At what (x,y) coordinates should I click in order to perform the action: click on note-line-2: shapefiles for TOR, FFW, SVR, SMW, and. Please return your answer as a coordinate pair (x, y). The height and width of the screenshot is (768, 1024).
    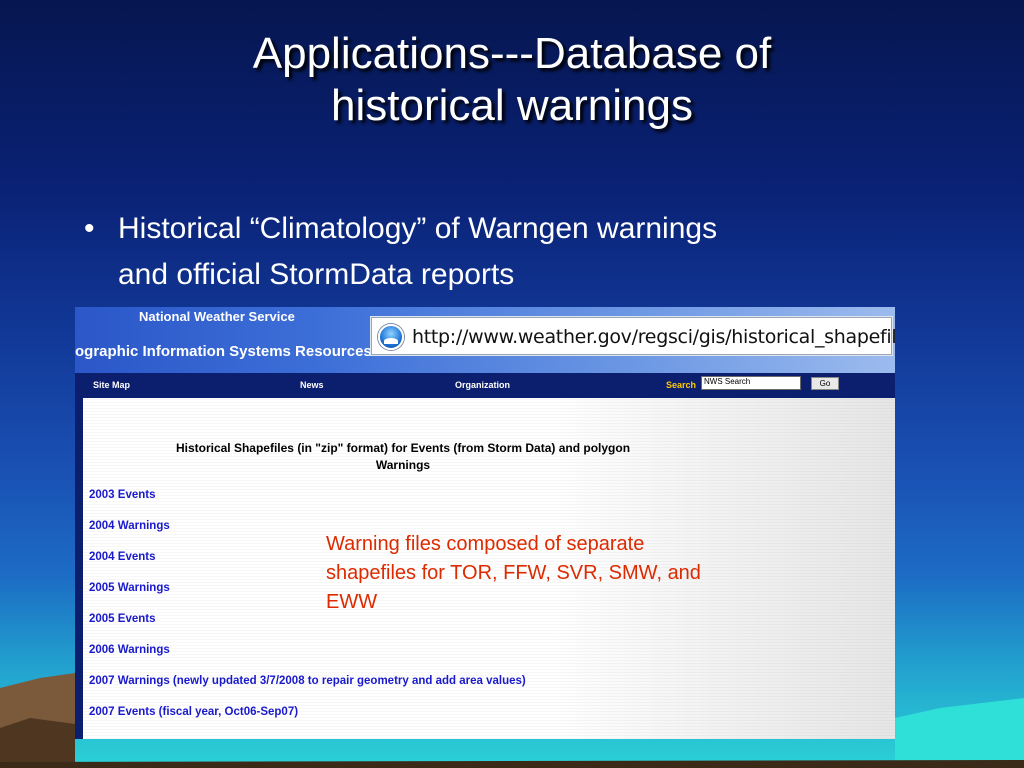
    Looking at the image, I should click on (513, 573).